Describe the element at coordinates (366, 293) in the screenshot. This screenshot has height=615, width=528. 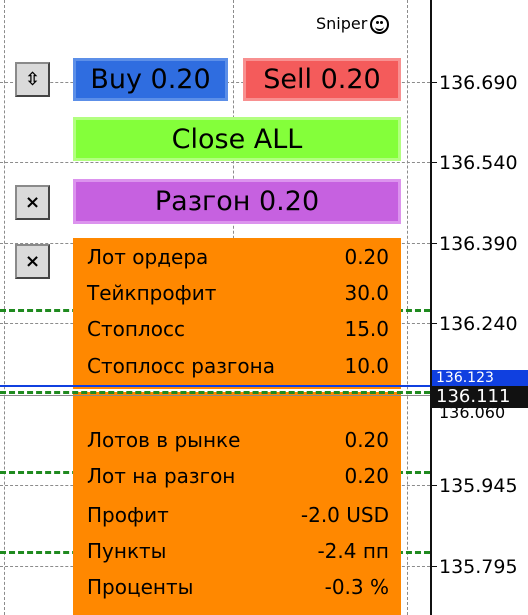
I see `panel-row-value: 30.0` at that location.